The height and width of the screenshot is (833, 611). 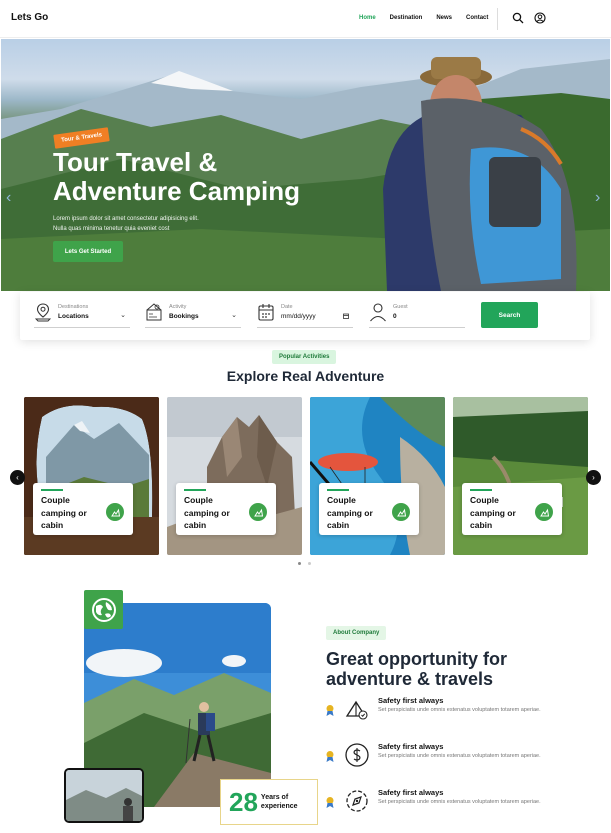 What do you see at coordinates (279, 802) in the screenshot?
I see `years-label: Years of experience` at bounding box center [279, 802].